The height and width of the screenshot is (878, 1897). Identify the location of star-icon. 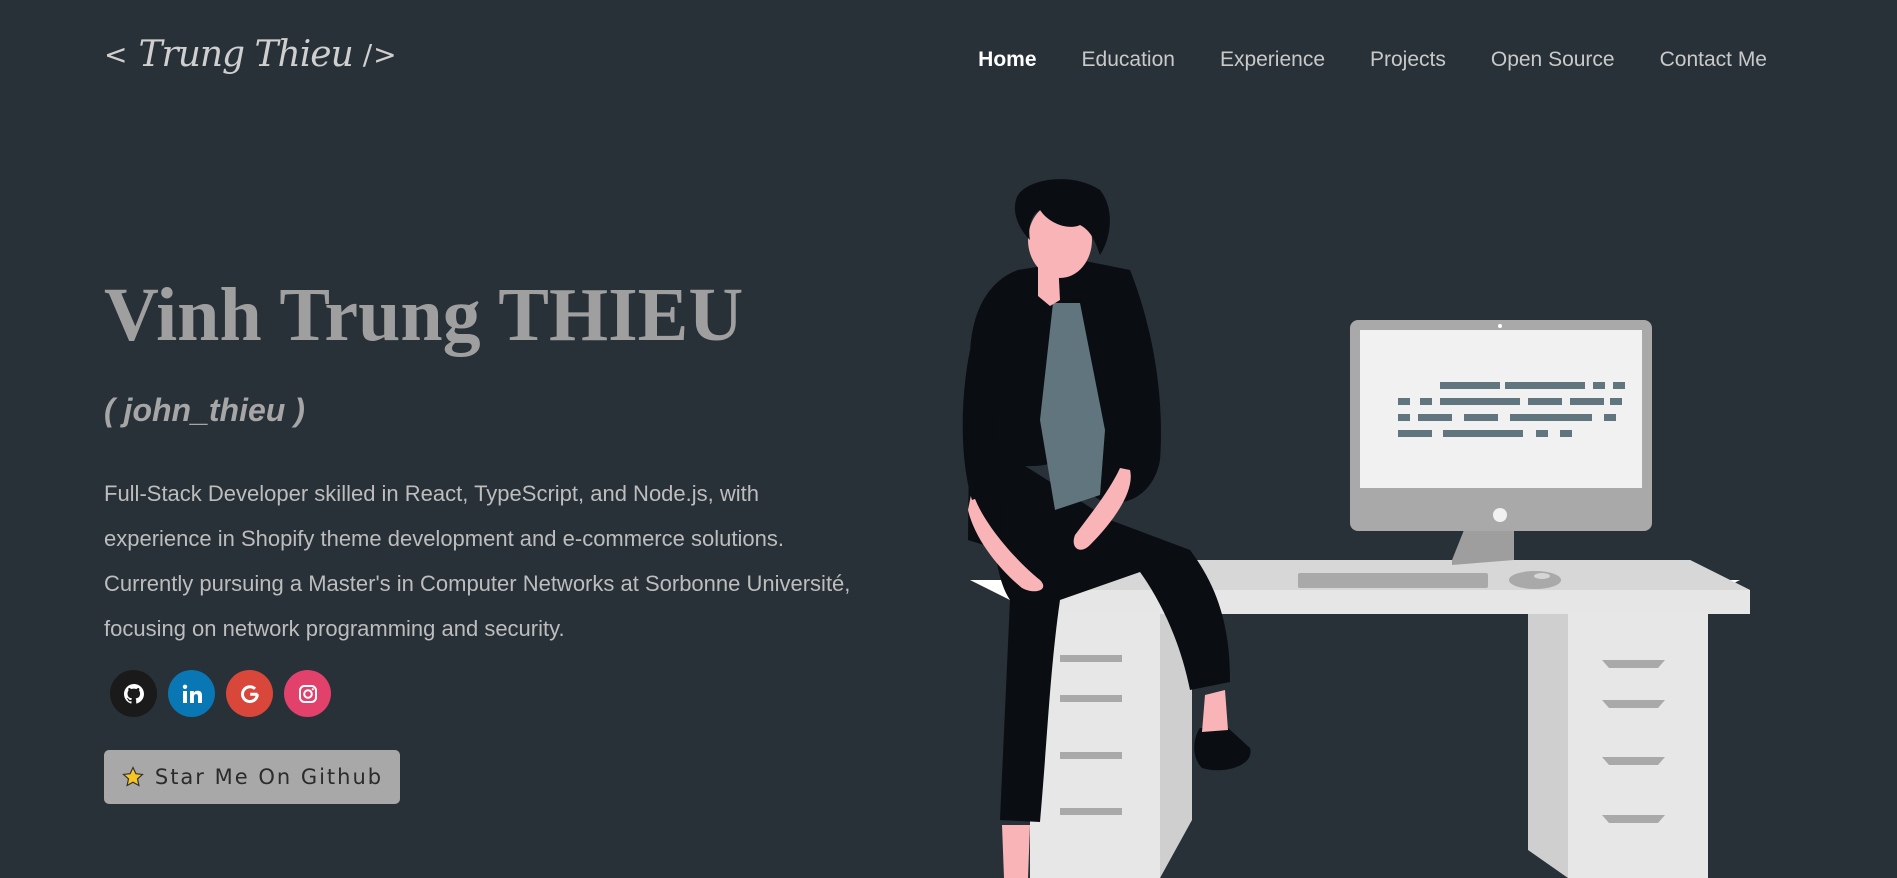
(132, 776).